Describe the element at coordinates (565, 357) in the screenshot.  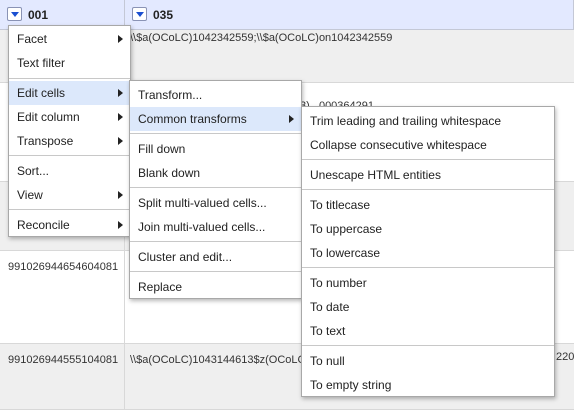
I see `cell-text-fragment: 220` at that location.